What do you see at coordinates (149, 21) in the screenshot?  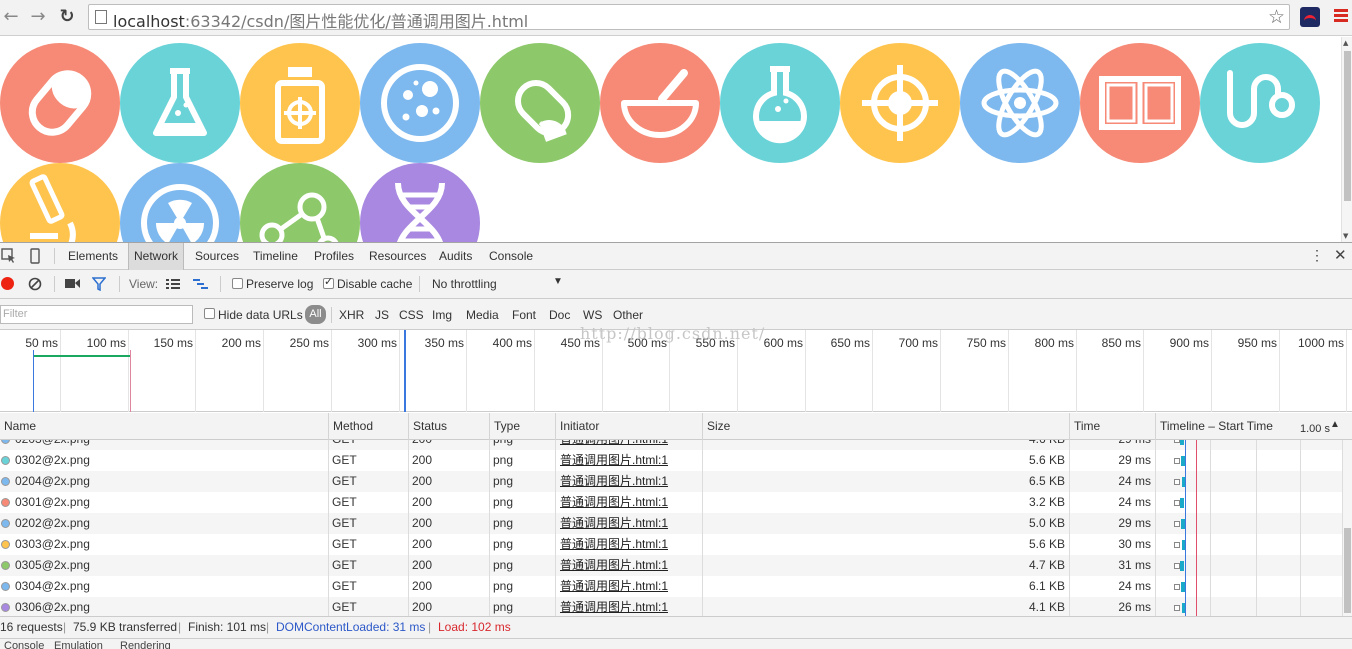 I see `url-host: localhost` at bounding box center [149, 21].